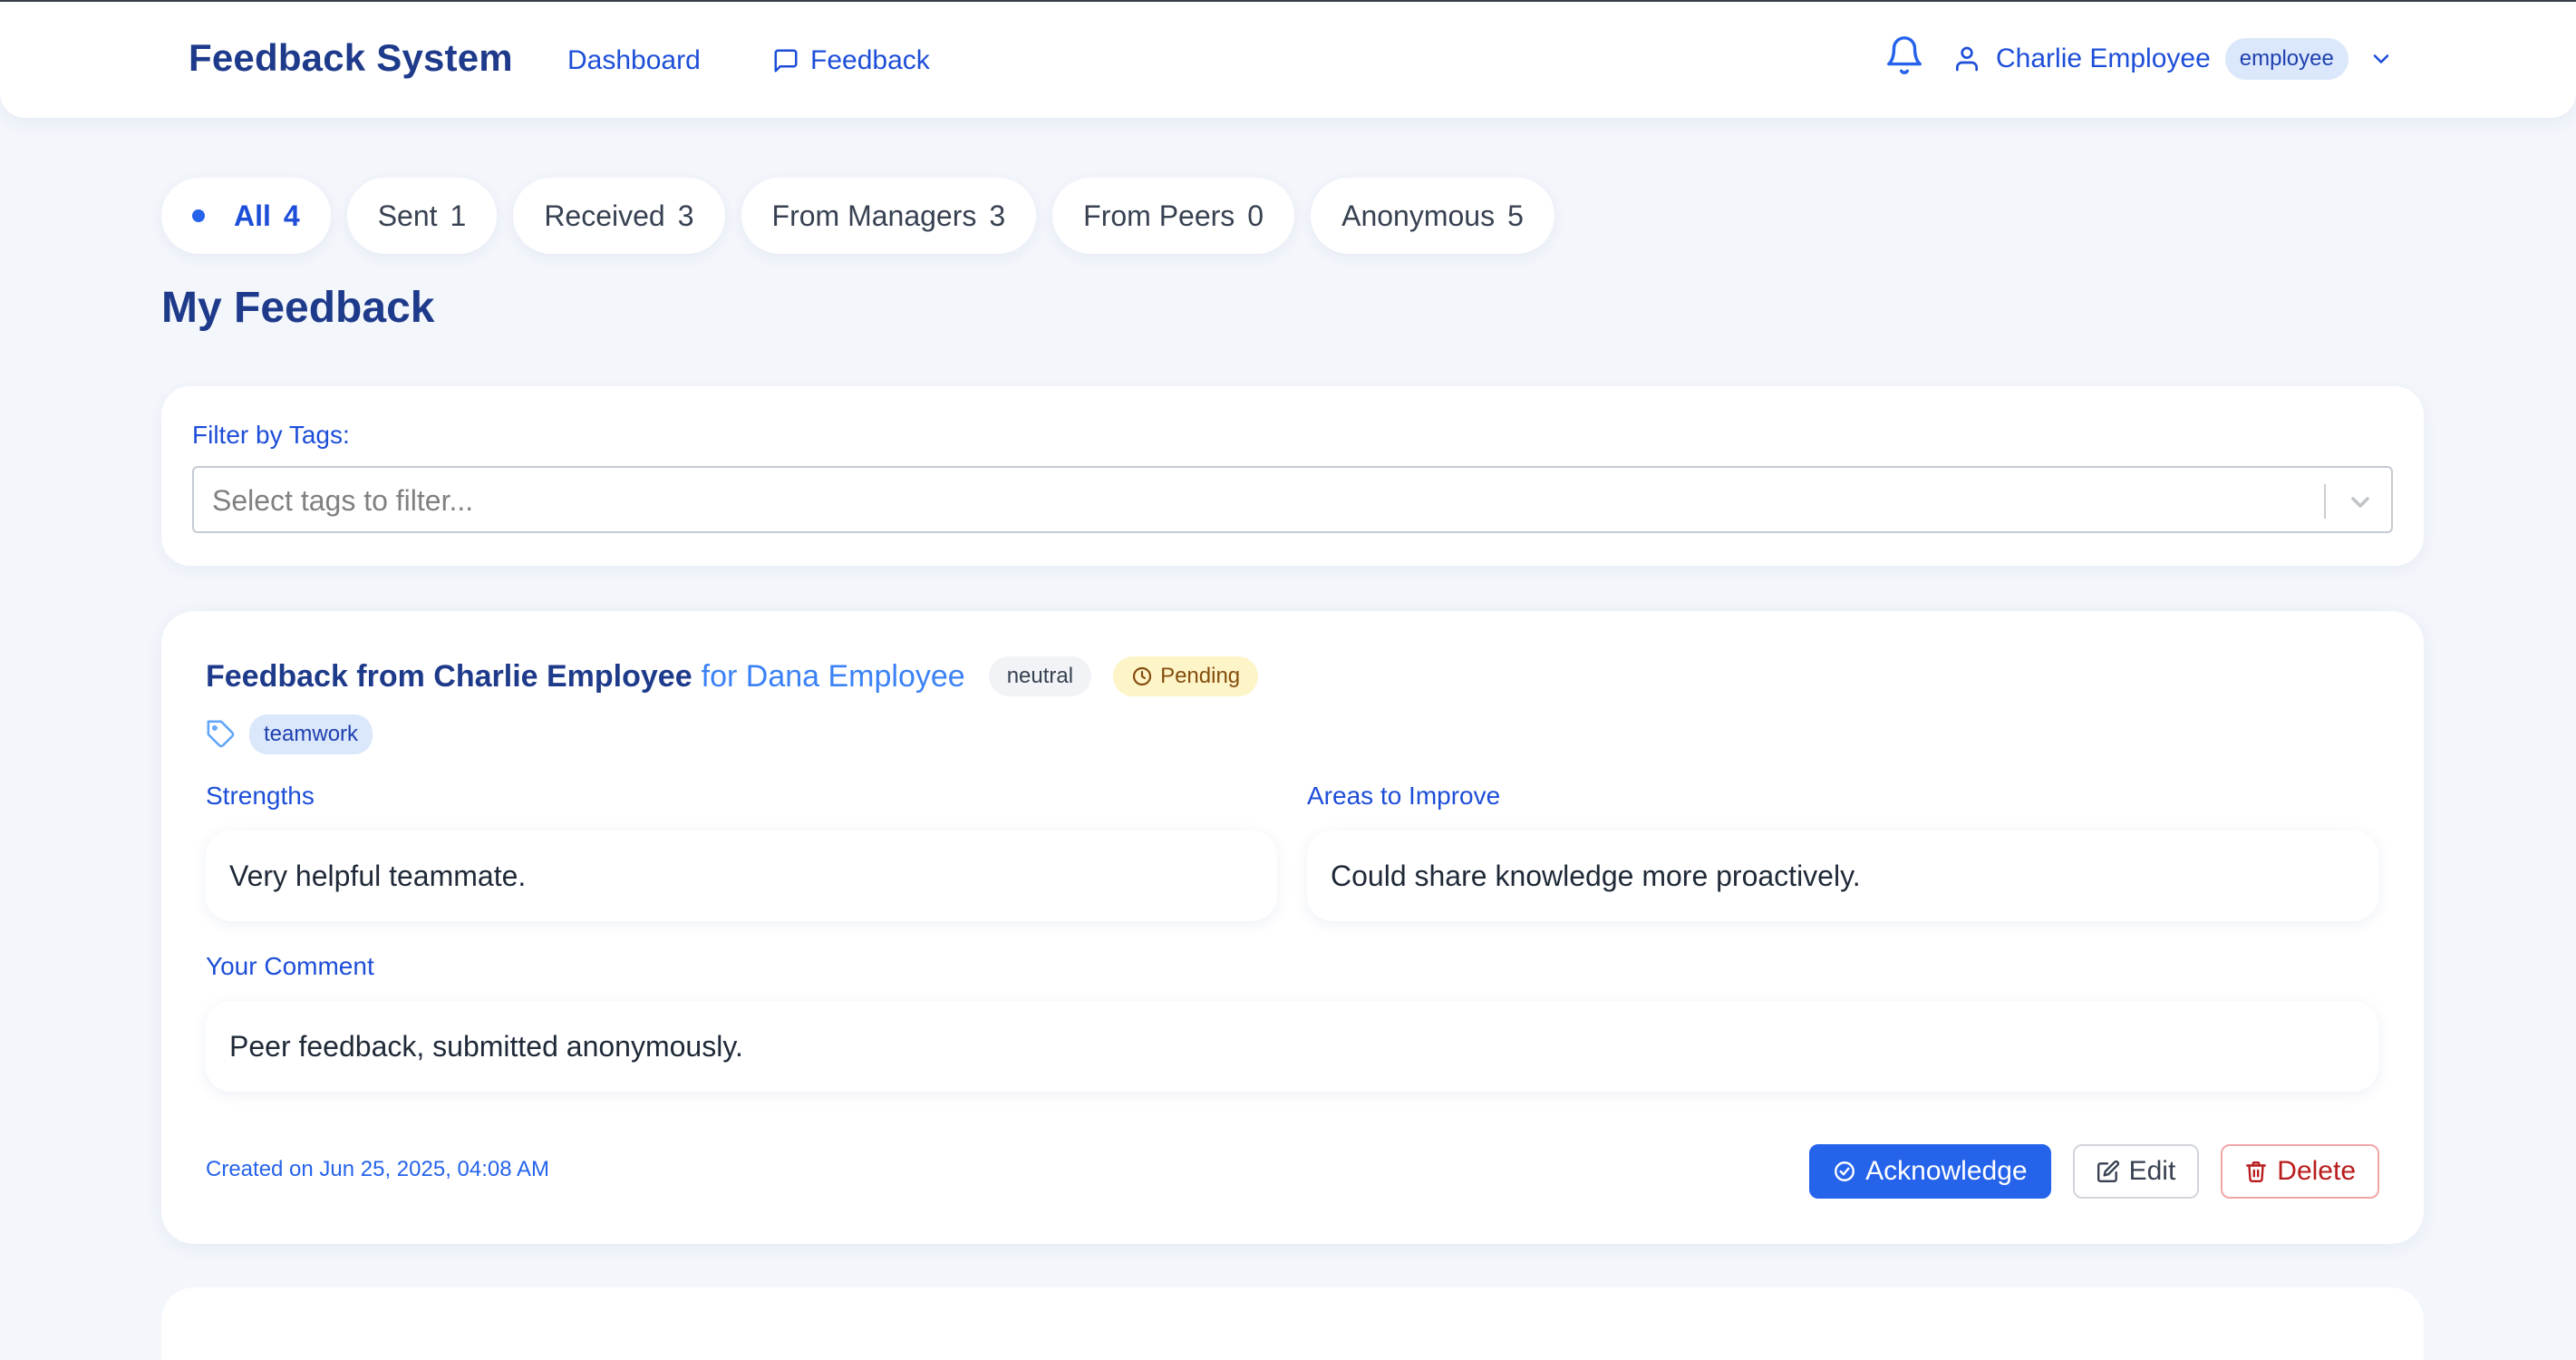  What do you see at coordinates (1142, 676) in the screenshot?
I see `clock-icon` at bounding box center [1142, 676].